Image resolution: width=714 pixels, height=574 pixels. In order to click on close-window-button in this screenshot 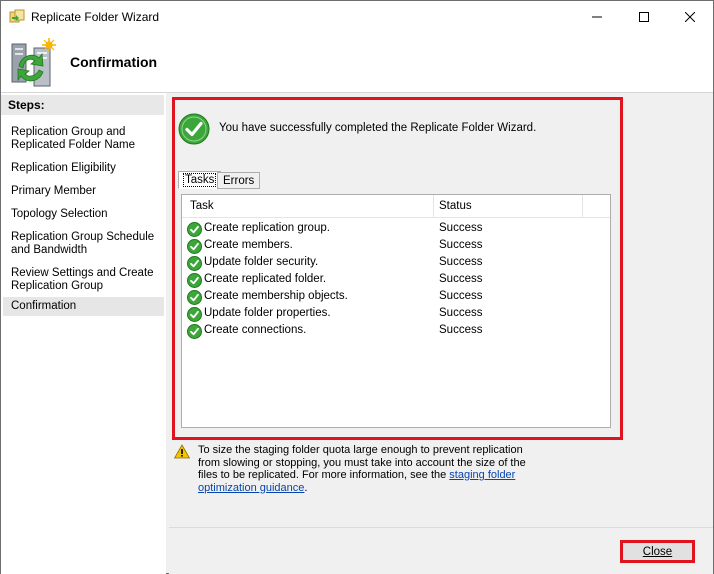, I will do `click(690, 16)`.